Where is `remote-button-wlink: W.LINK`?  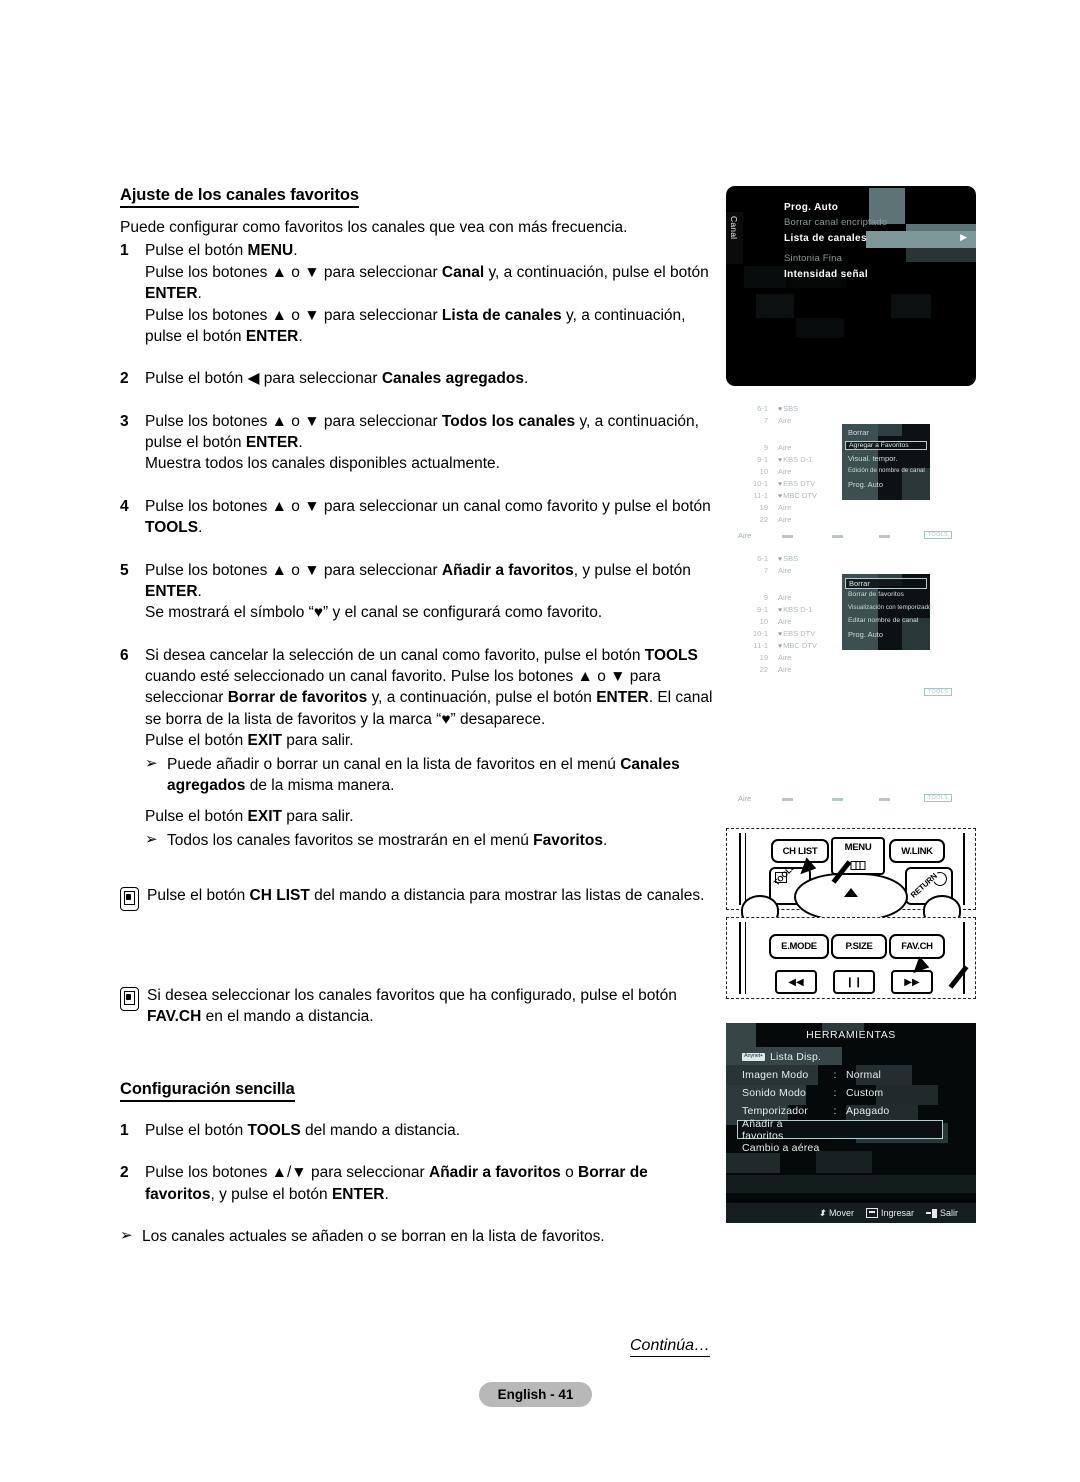 remote-button-wlink: W.LINK is located at coordinates (917, 851).